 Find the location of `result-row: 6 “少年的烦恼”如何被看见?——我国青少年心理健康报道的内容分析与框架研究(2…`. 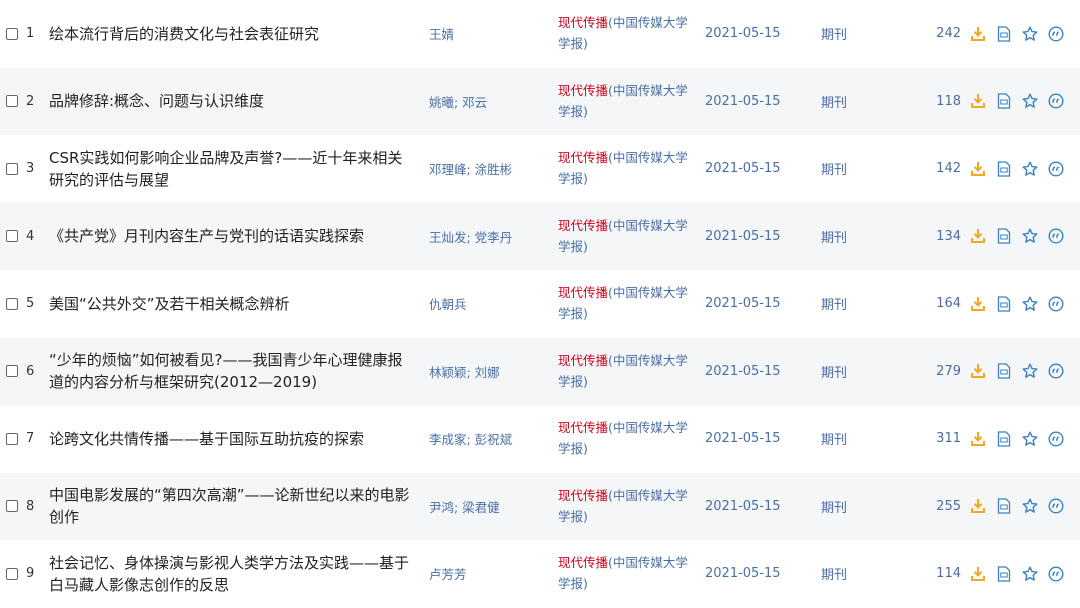

result-row: 6 “少年的烦恼”如何被看见?——我国青少年心理健康报道的内容分析与框架研究(2… is located at coordinates (540, 371).